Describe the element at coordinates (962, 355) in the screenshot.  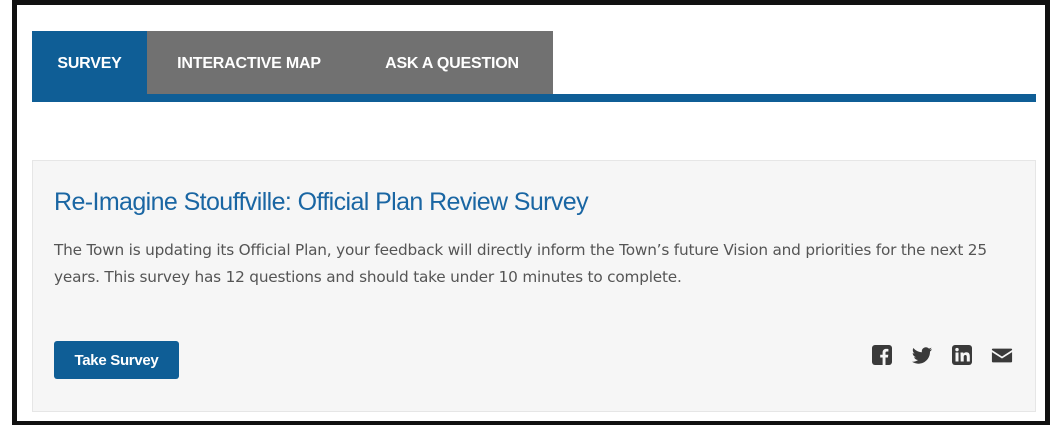
I see `linkedin-icon` at that location.